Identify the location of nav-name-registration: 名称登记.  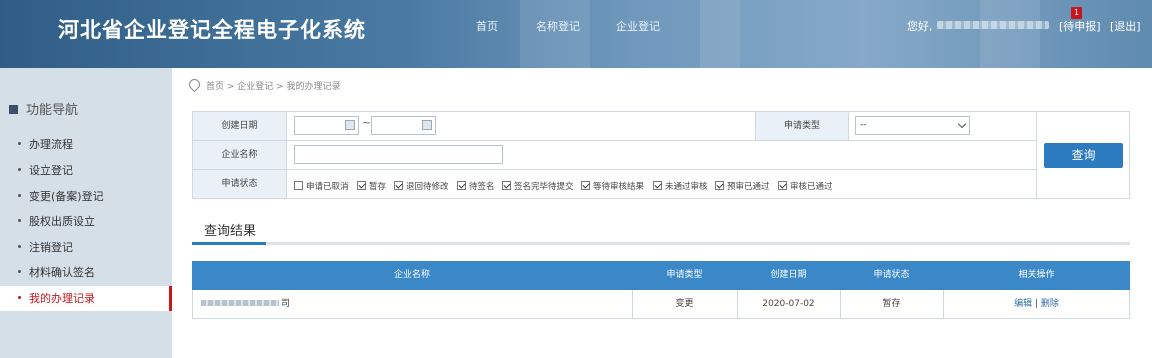
(558, 26).